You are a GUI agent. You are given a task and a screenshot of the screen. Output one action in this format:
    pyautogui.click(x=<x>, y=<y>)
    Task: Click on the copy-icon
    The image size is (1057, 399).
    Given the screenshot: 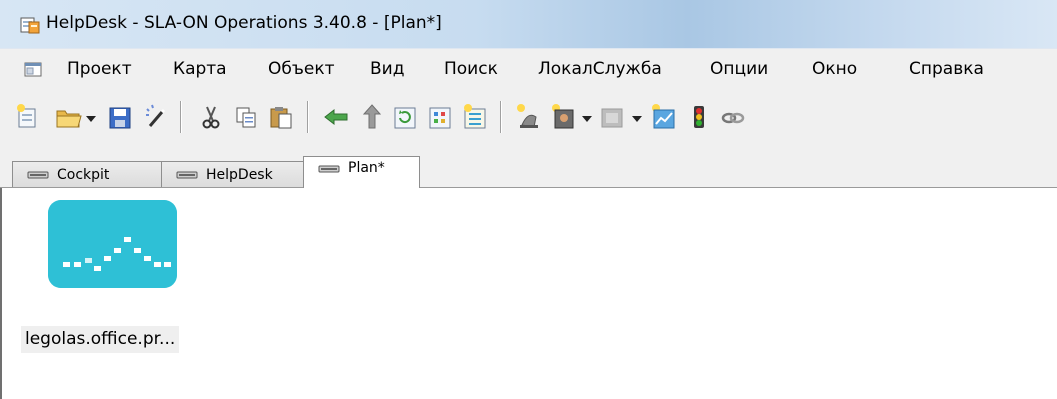 What is the action you would take?
    pyautogui.click(x=246, y=116)
    